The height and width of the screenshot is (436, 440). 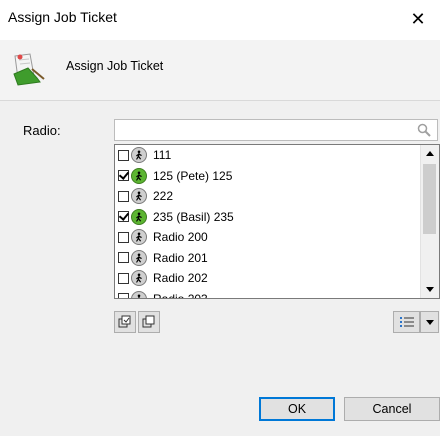 What do you see at coordinates (180, 295) in the screenshot?
I see `radio-item-label: Radio 203` at bounding box center [180, 295].